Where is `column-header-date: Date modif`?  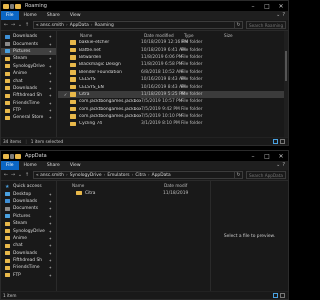
column-header-date: Date modif is located at coordinates (175, 185).